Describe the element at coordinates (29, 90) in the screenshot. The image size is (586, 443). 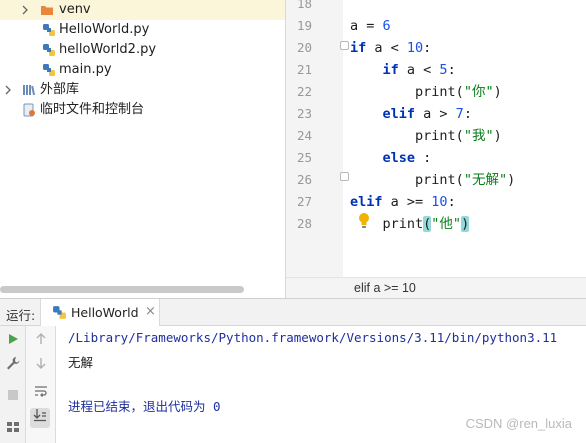
I see `library-icon` at that location.